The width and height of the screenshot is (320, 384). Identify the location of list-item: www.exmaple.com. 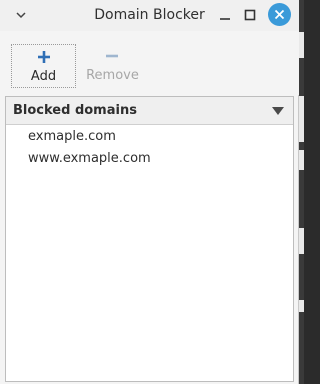
(149, 159).